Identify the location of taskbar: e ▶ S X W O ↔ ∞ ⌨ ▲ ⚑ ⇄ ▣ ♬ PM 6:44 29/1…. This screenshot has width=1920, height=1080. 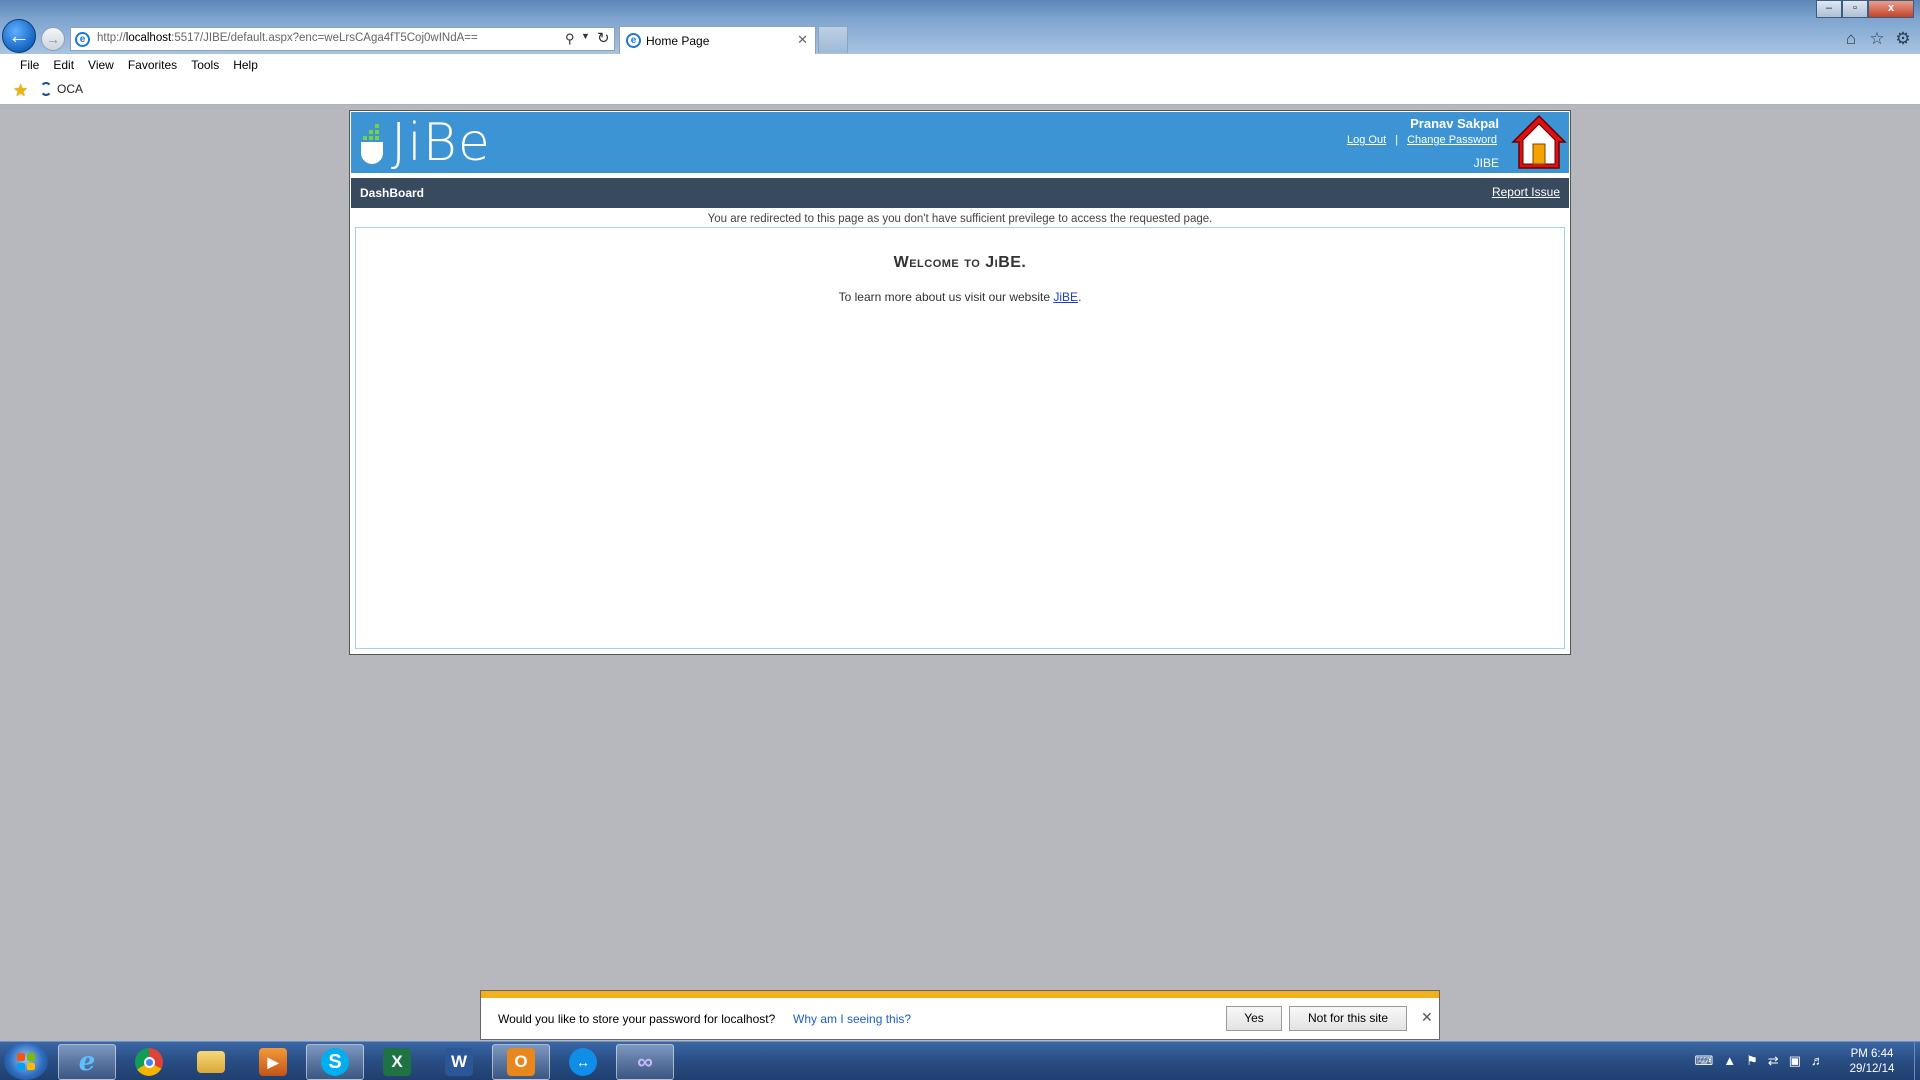
(960, 1060).